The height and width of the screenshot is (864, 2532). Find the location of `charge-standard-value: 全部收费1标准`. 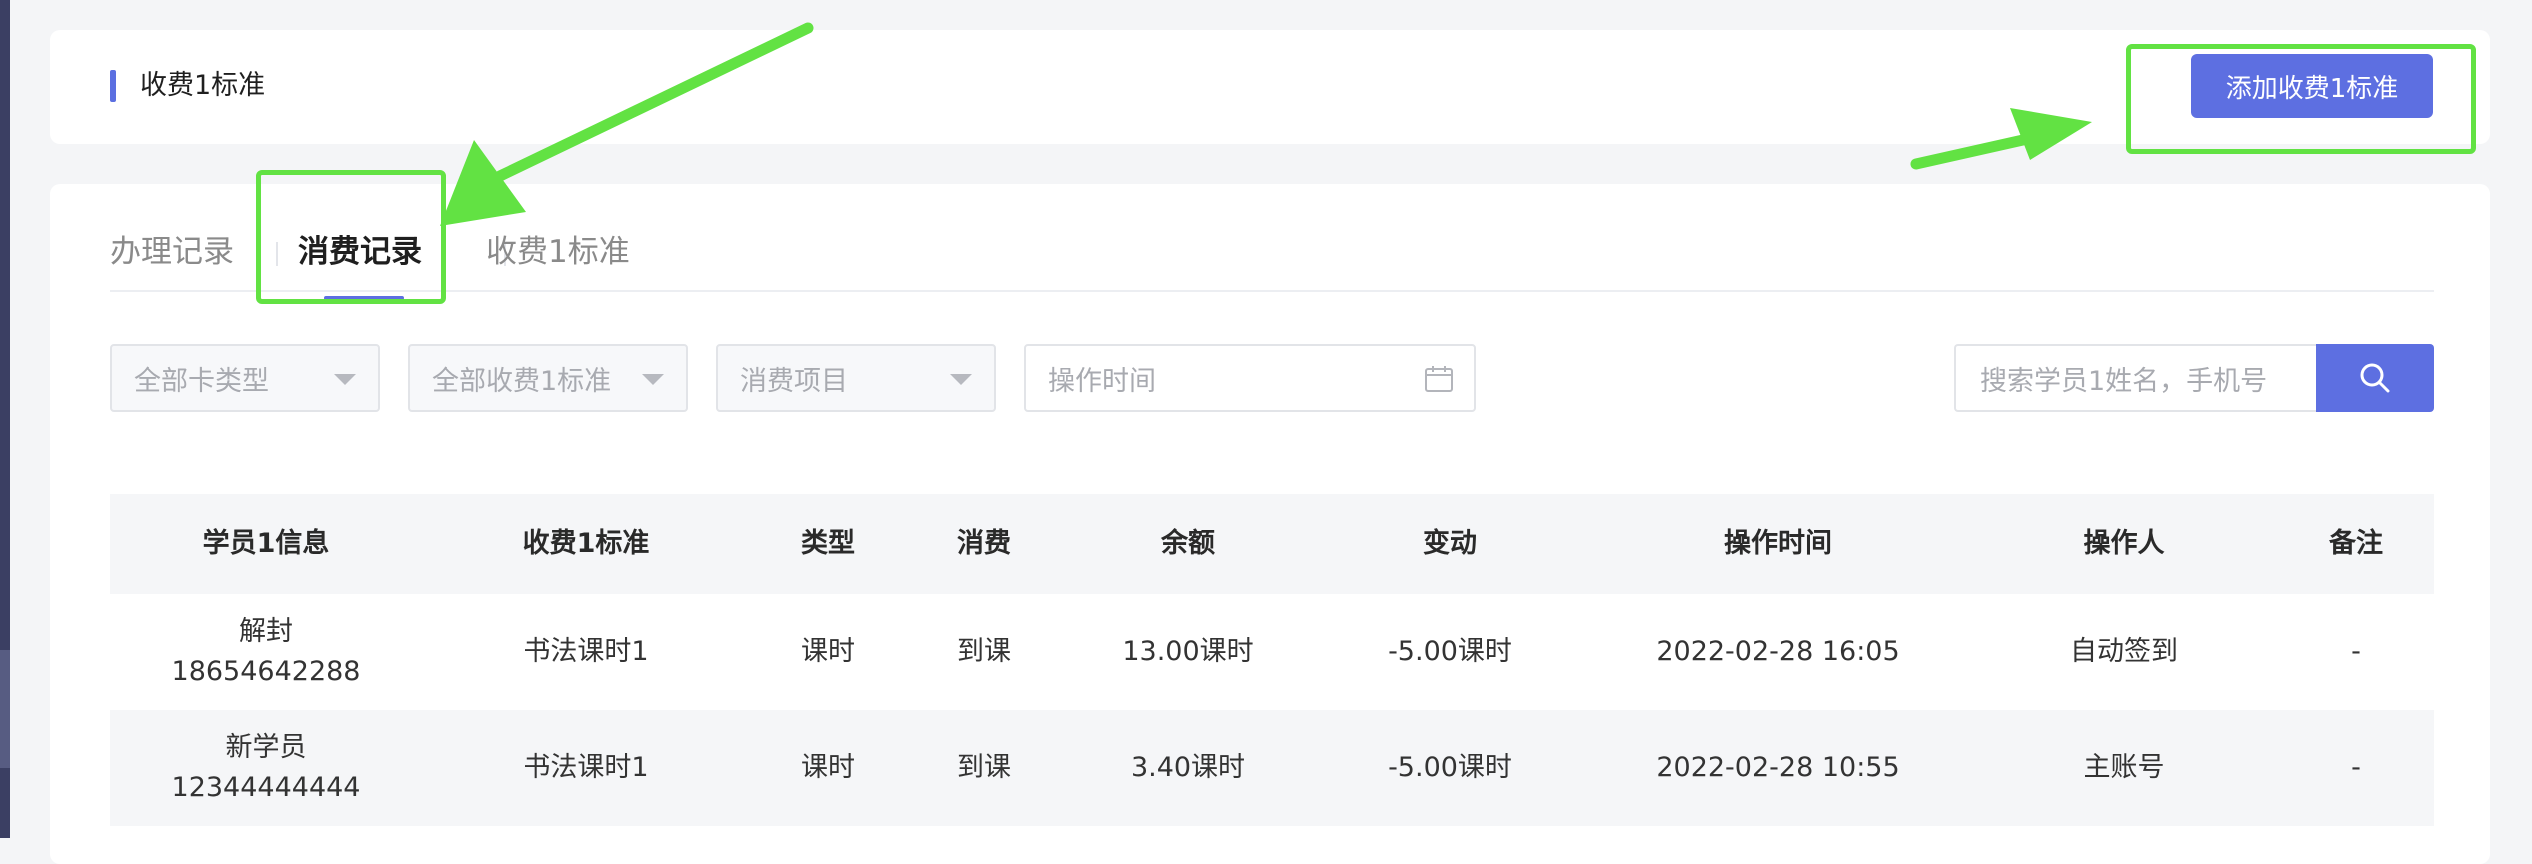

charge-standard-value: 全部收费1标准 is located at coordinates (522, 381).